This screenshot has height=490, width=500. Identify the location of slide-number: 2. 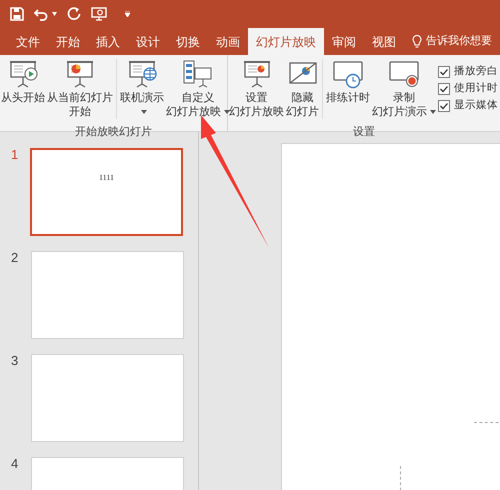
(15, 259).